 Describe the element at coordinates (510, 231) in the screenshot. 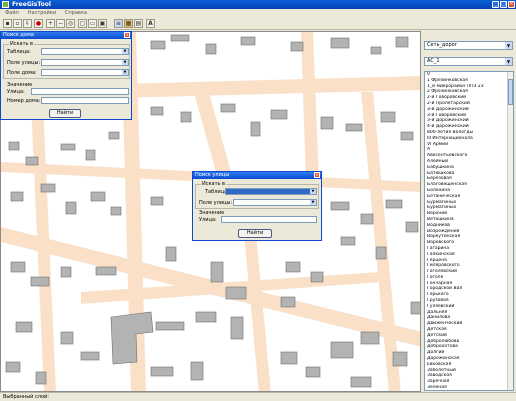

I see `street-list-scrollbar` at that location.